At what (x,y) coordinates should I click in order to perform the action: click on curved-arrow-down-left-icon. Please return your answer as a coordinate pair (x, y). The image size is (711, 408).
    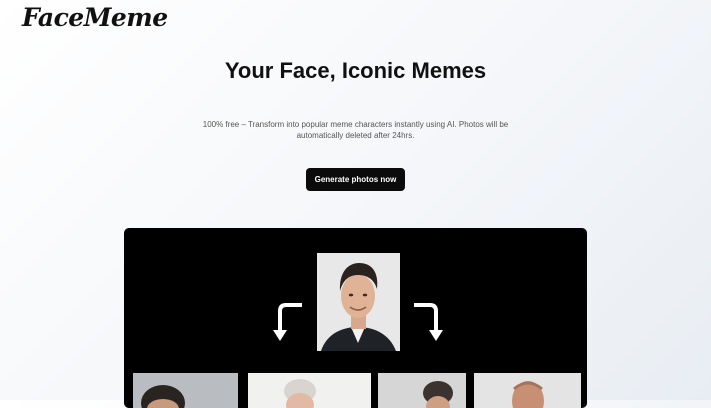
    Looking at the image, I should click on (289, 325).